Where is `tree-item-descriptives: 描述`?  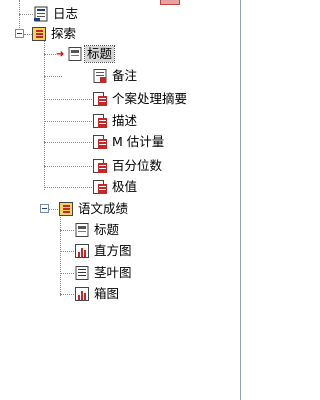 tree-item-descriptives: 描述 is located at coordinates (115, 121).